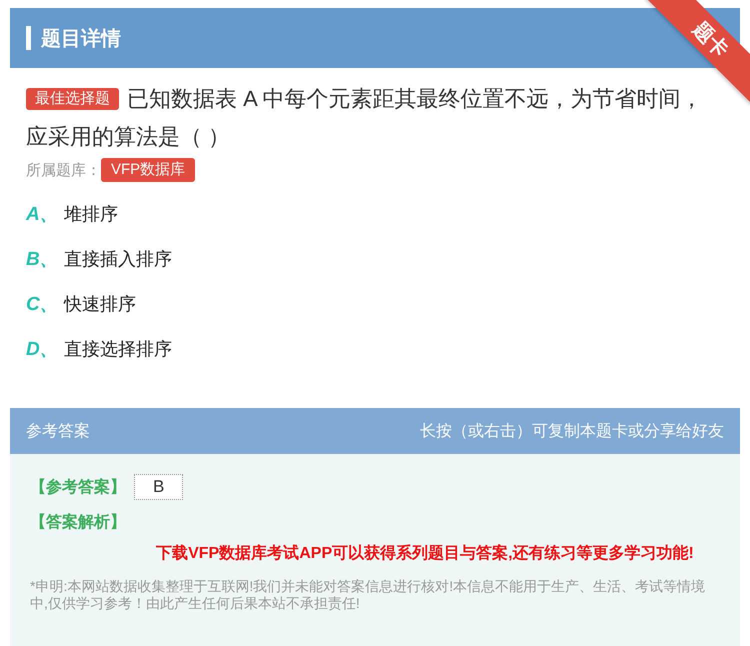 The image size is (750, 646). I want to click on option-letter: C、, so click(43, 305).